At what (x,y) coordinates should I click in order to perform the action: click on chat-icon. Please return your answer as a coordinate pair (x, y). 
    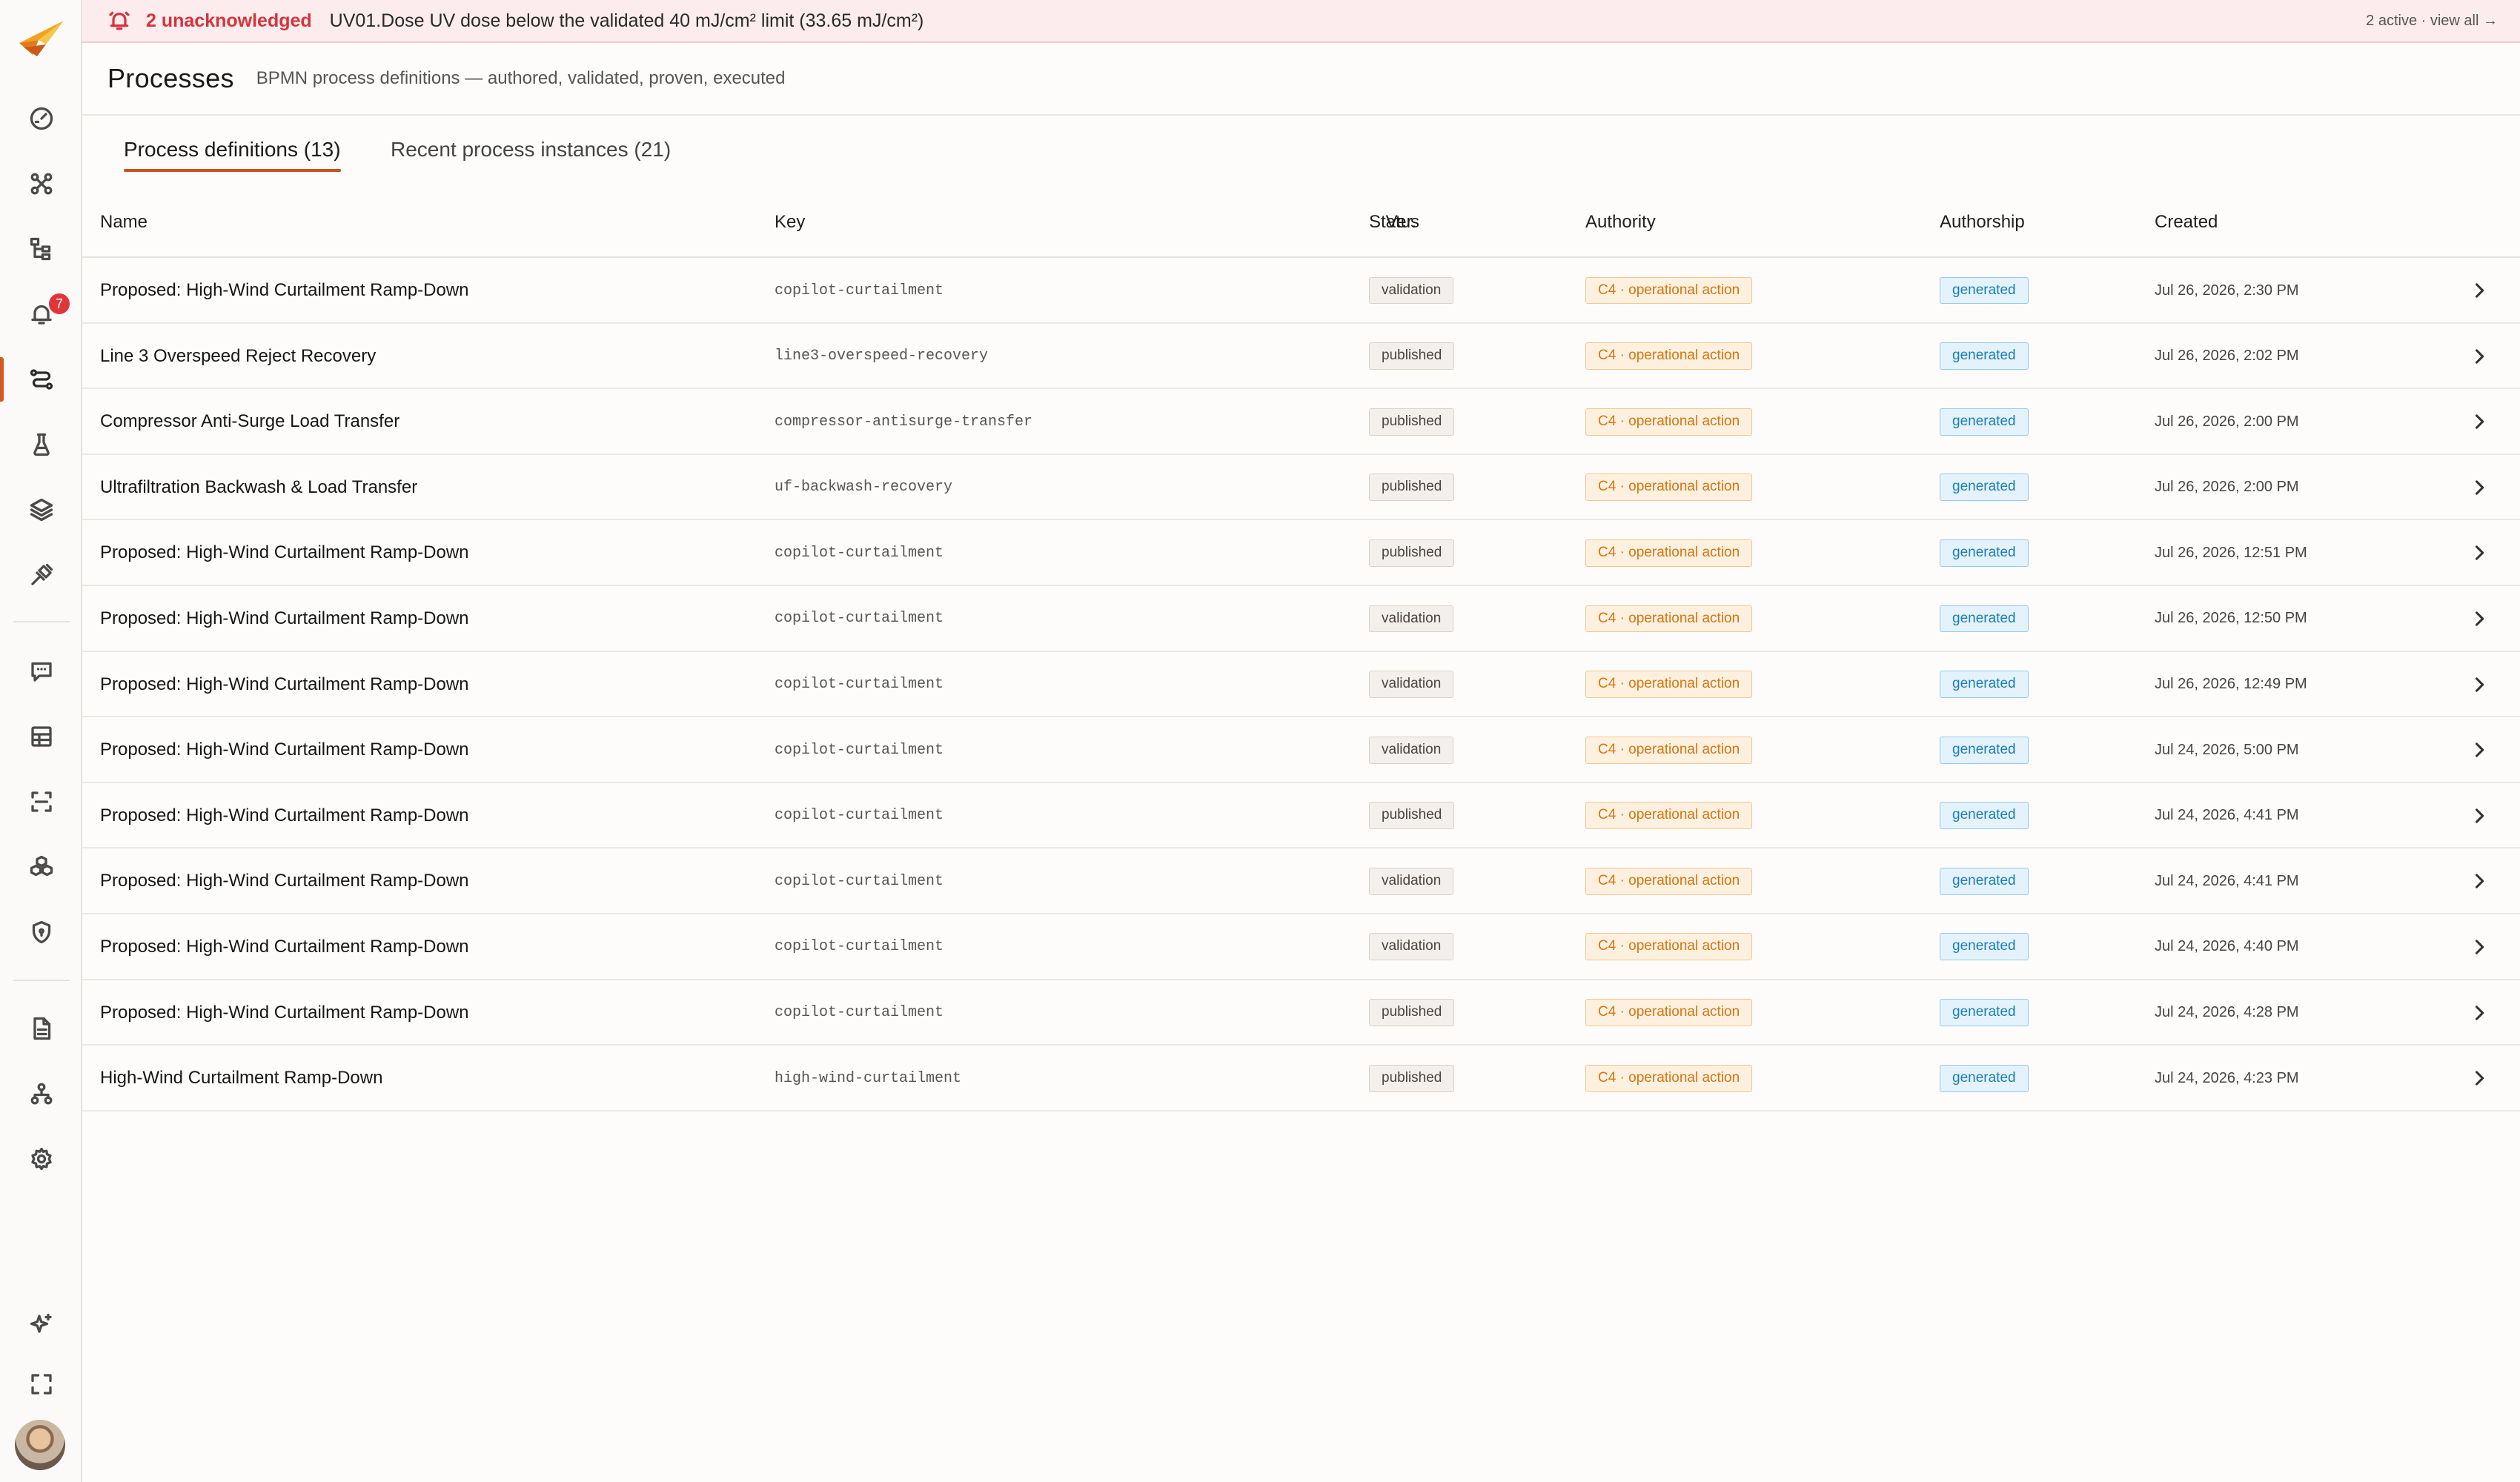
    Looking at the image, I should click on (41, 672).